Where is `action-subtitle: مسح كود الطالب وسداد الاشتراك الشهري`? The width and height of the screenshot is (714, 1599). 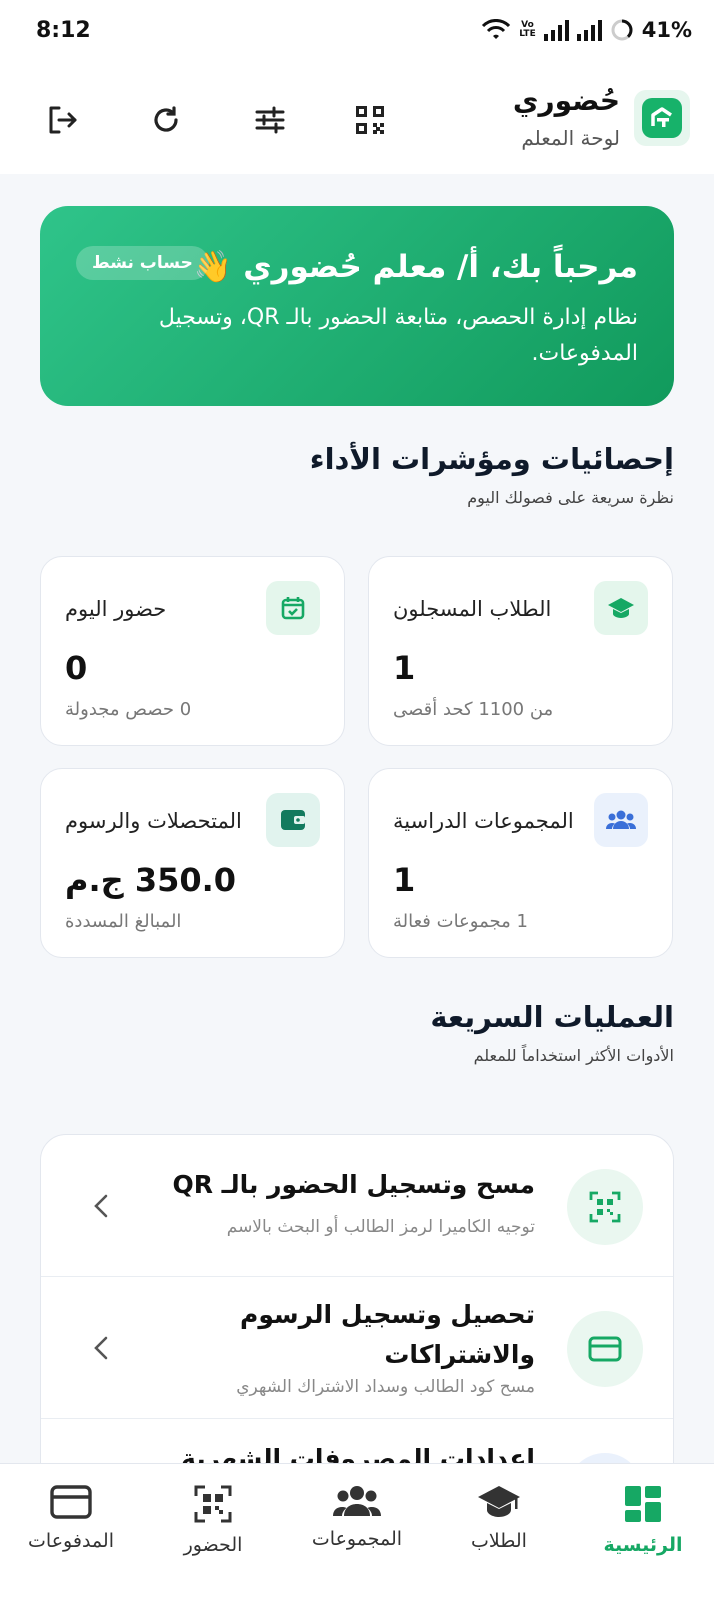
action-subtitle: مسح كود الطالب وسداد الاشتراك الشهري is located at coordinates (385, 1387).